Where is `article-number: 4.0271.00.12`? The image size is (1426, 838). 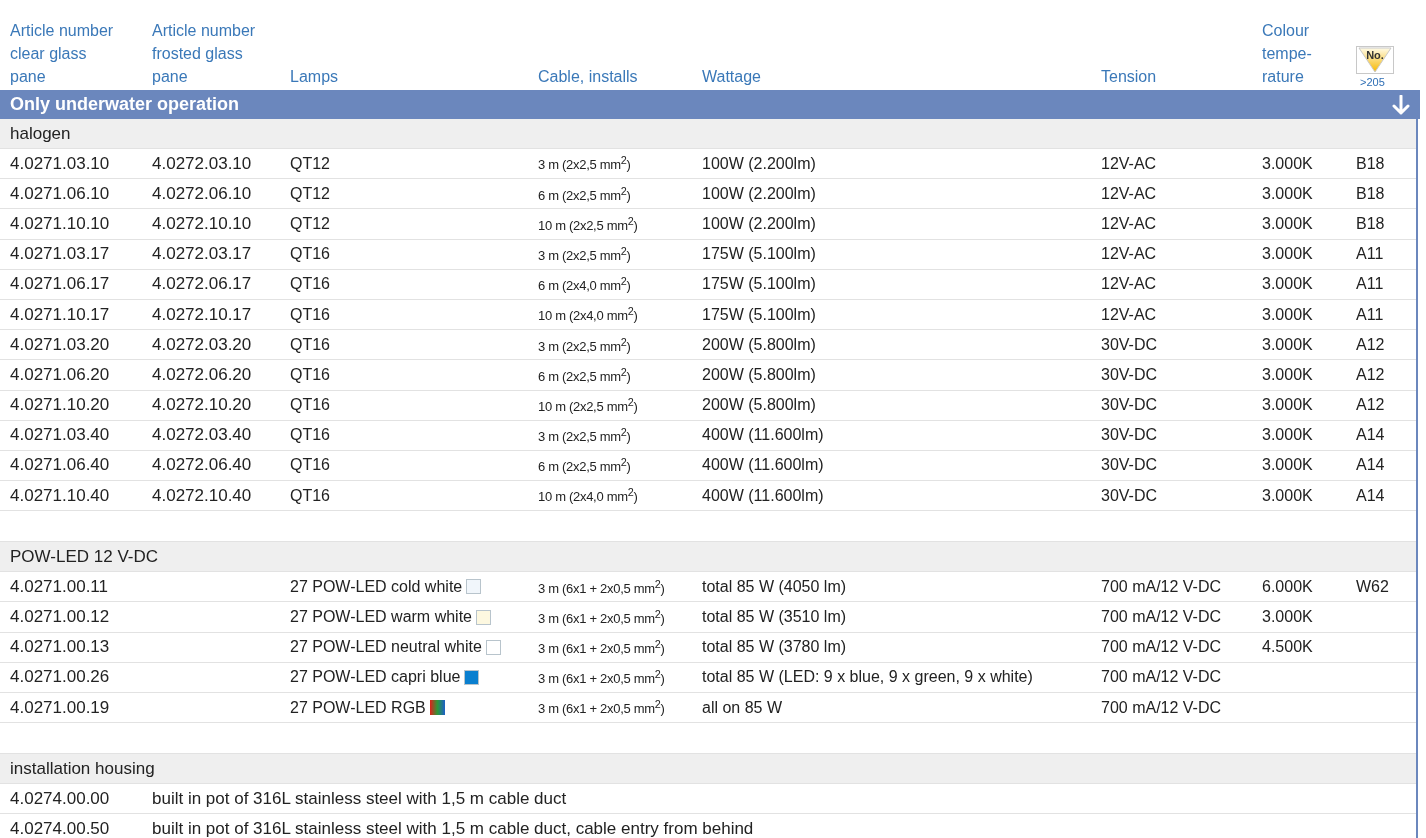
article-number: 4.0271.00.12 is located at coordinates (60, 617).